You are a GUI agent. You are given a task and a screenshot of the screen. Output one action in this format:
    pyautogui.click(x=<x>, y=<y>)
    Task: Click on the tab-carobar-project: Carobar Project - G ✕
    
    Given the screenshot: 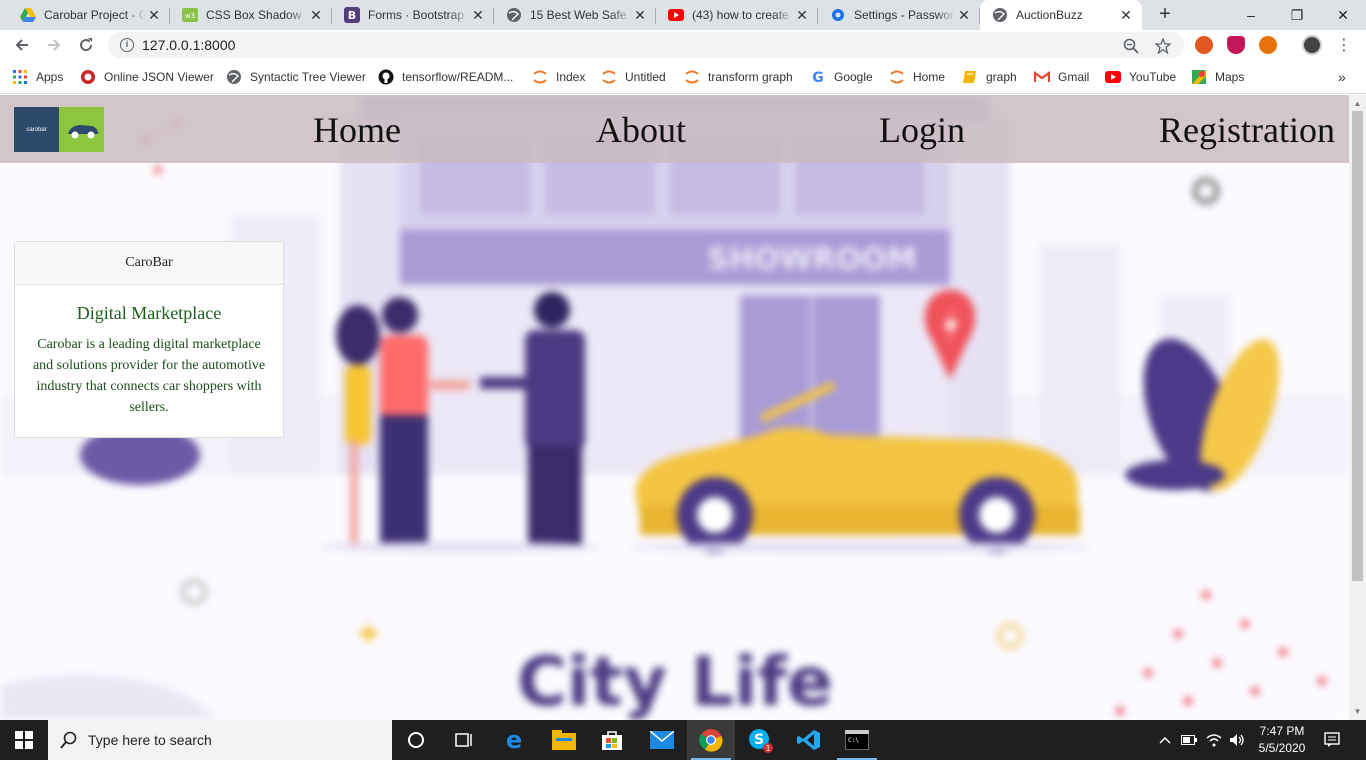 What is the action you would take?
    pyautogui.click(x=89, y=15)
    